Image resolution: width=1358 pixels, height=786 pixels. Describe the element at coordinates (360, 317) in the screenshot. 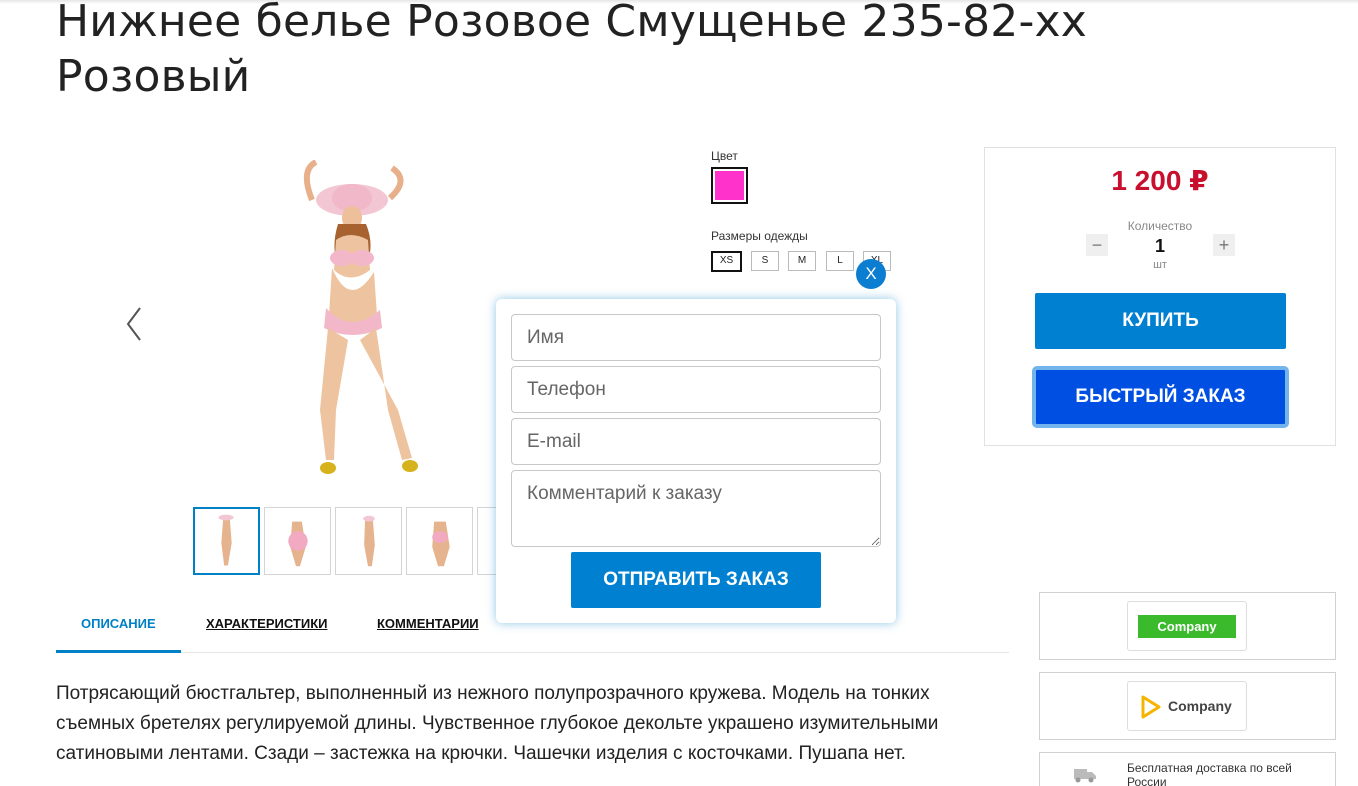

I see `product-photo` at that location.